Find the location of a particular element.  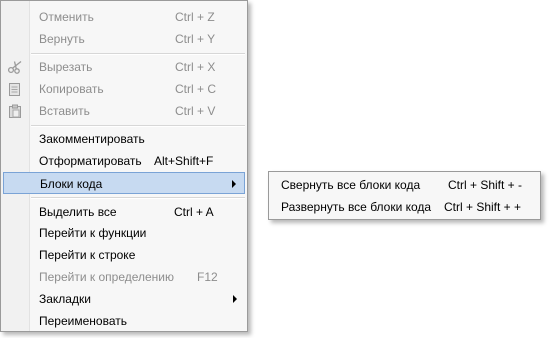

menu-item-comment: Закомментировать is located at coordinates (124, 139).